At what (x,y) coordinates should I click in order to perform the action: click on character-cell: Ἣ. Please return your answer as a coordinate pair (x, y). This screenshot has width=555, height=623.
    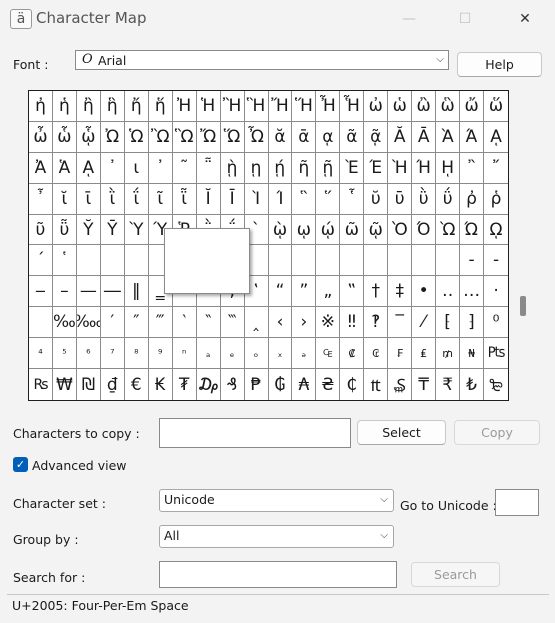
    Looking at the image, I should click on (256, 106).